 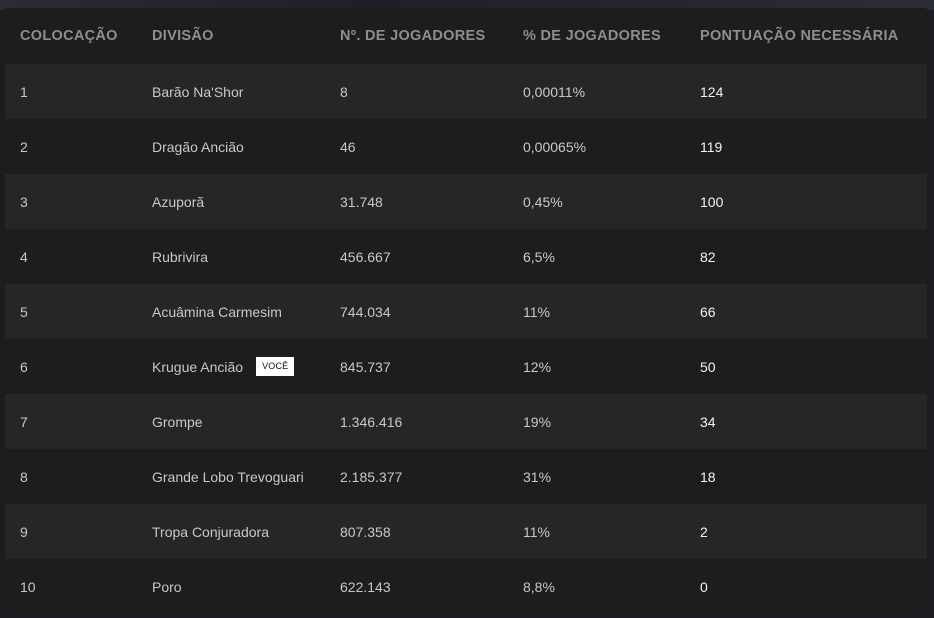 I want to click on table-row: 2 Dragão Ancião 46 0,00065% 119, so click(x=466, y=146).